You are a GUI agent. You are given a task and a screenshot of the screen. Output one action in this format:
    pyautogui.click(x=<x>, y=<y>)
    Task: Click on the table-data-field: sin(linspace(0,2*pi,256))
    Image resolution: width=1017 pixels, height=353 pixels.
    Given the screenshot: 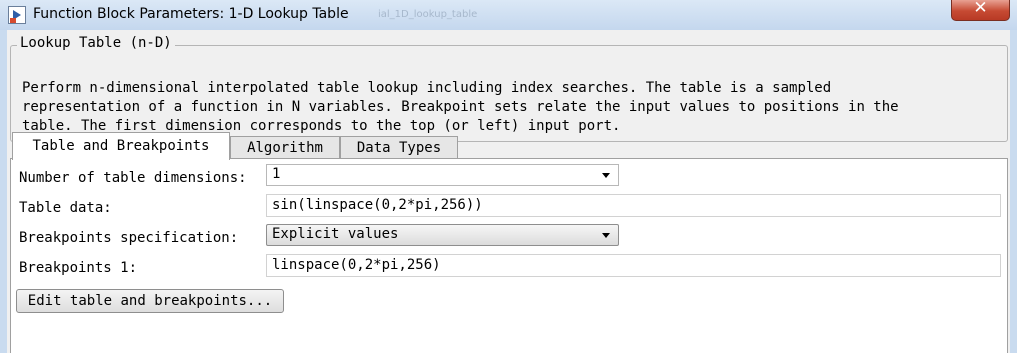 What is the action you would take?
    pyautogui.click(x=633, y=205)
    